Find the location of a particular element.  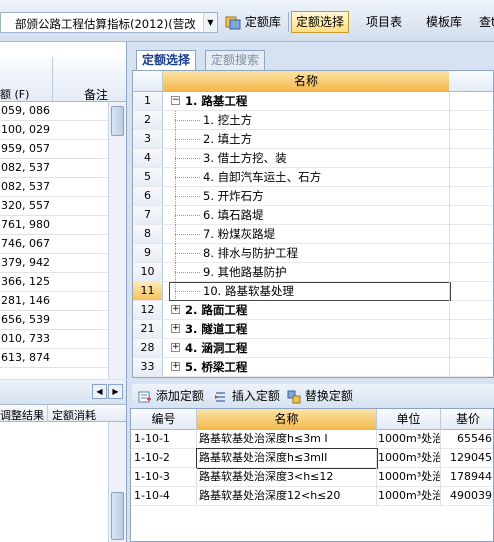

tree-node-label: 3. 借土方挖、装 is located at coordinates (245, 158).